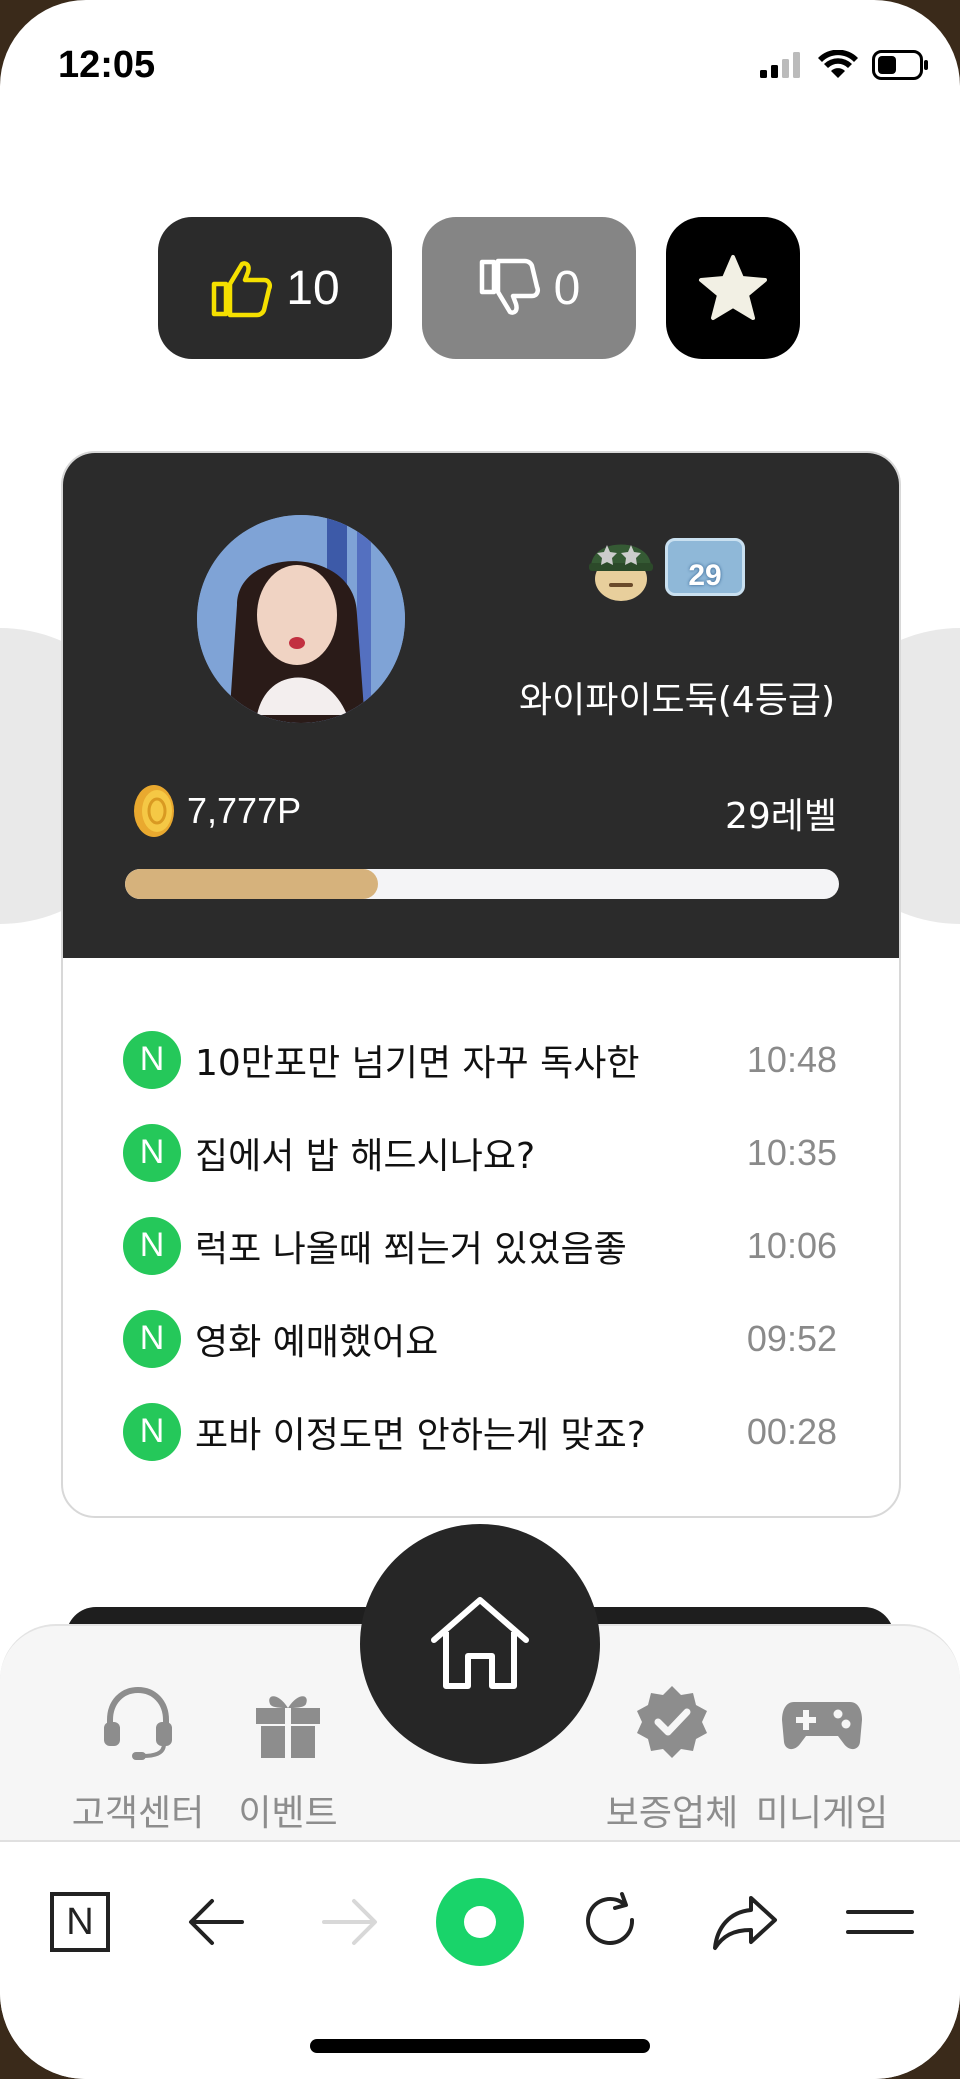  I want to click on signal-icon, so click(780, 65).